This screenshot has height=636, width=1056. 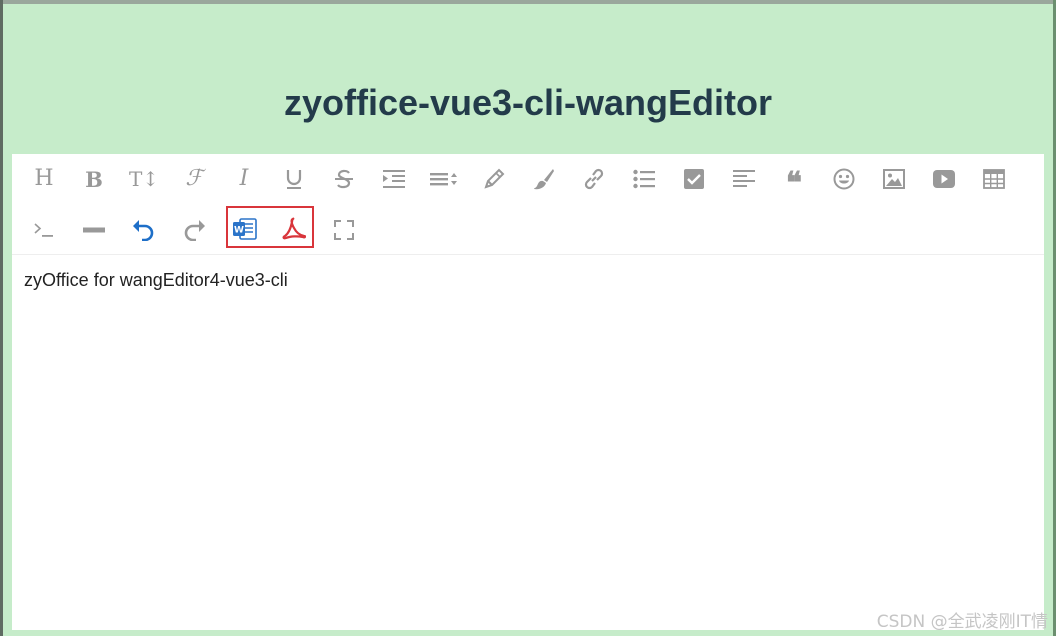 I want to click on strikethrough-button, so click(x=344, y=179).